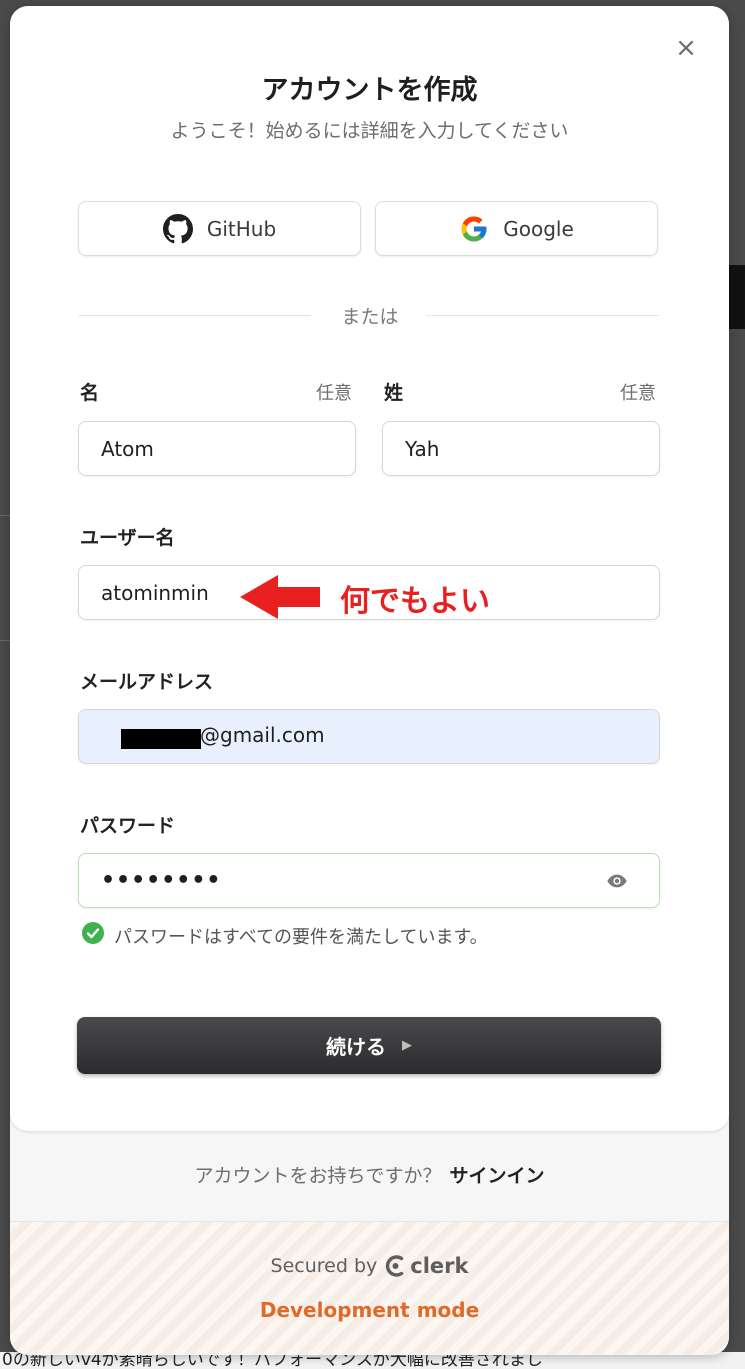  I want to click on secured-by: Secured by clerk, so click(369, 1266).